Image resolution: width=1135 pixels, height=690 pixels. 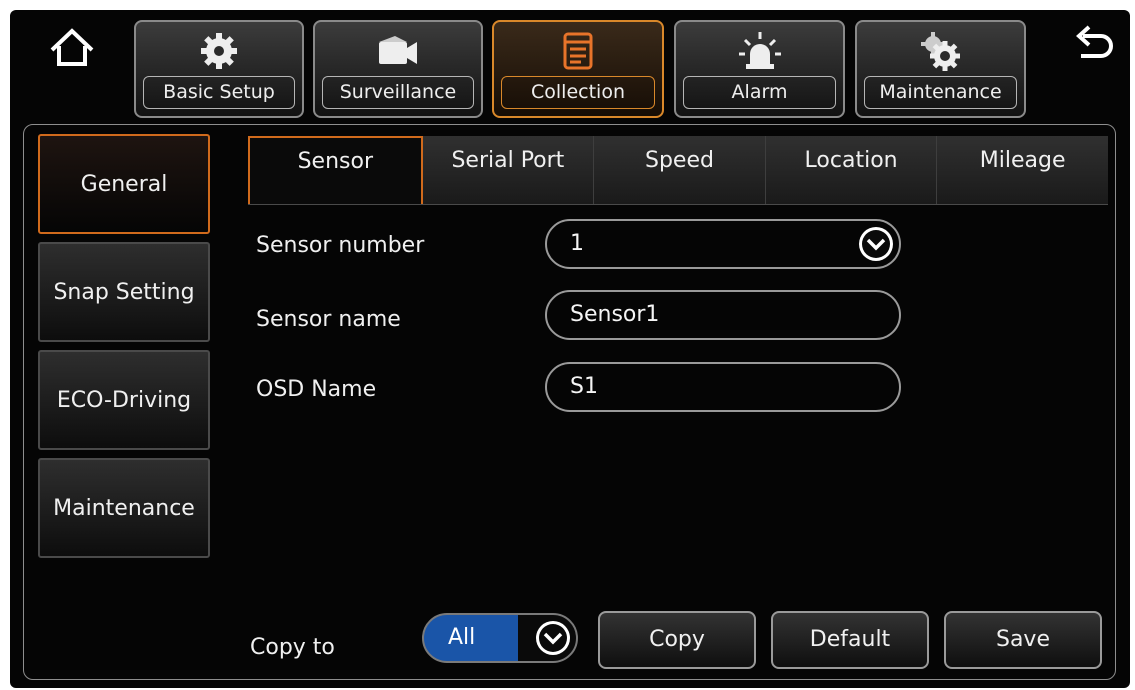 I want to click on sensor-number-value: 1, so click(x=577, y=243).